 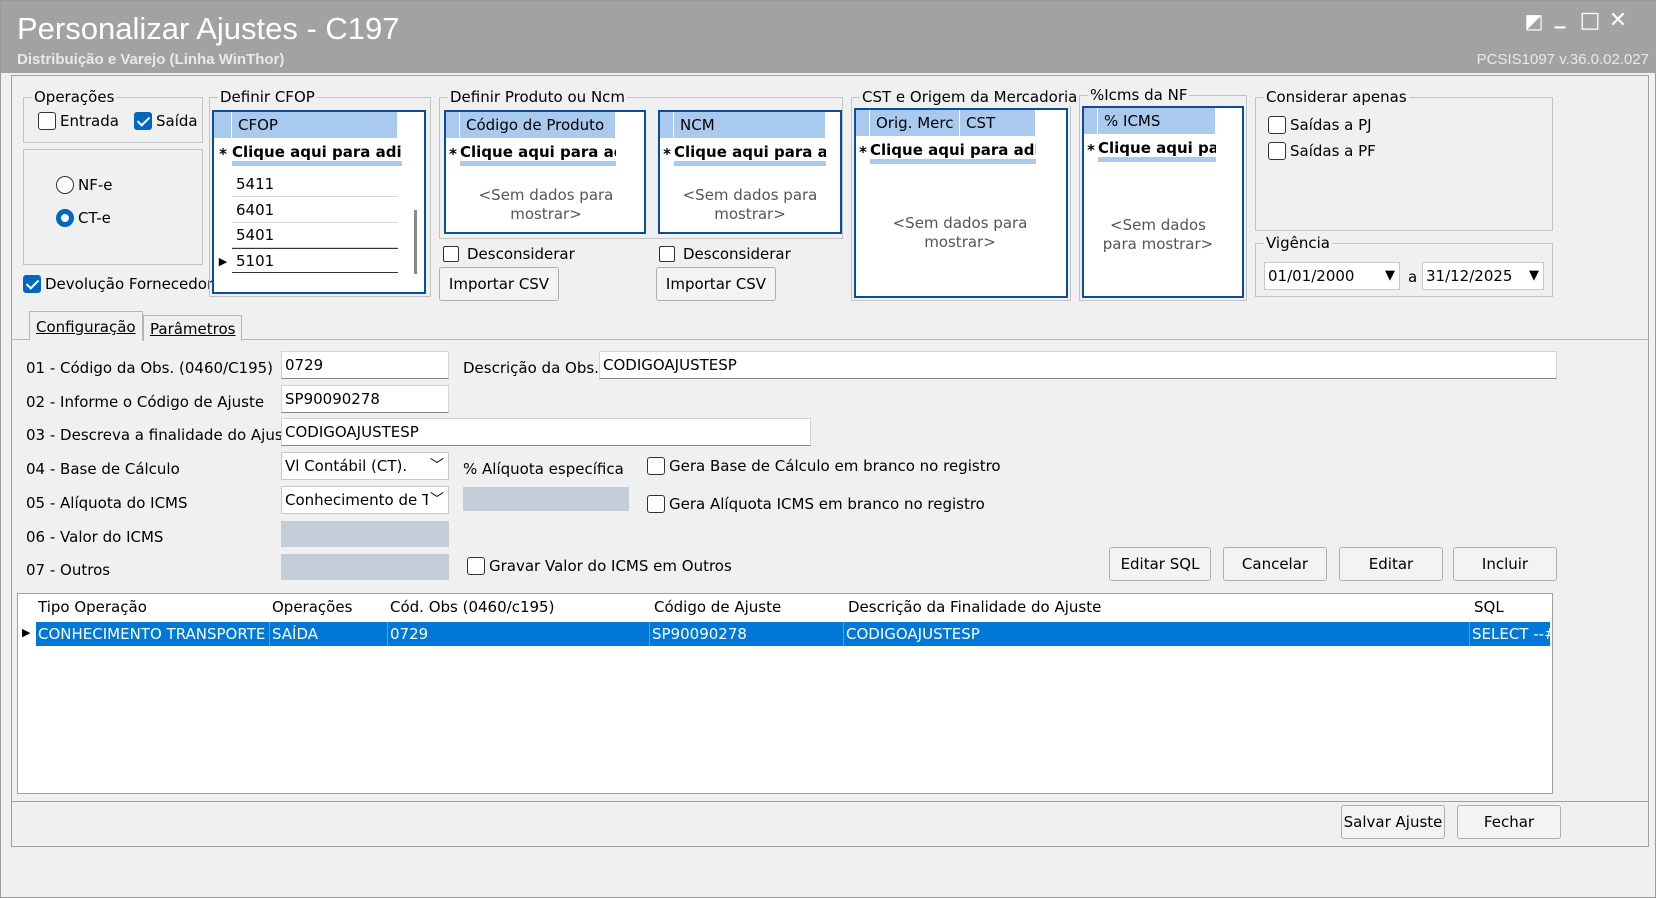 What do you see at coordinates (1487, 607) in the screenshot?
I see `col-sql: SQL` at bounding box center [1487, 607].